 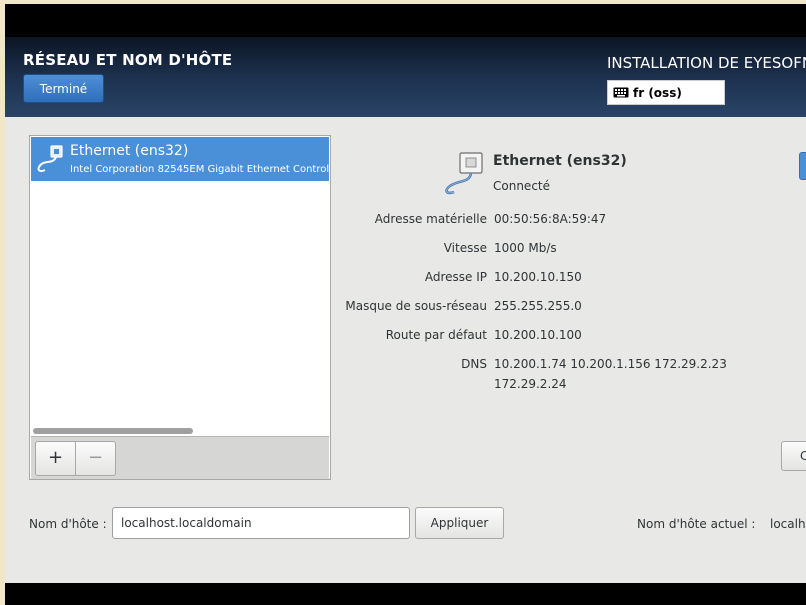 I want to click on default-route-value: 10.200.10.100, so click(x=538, y=335).